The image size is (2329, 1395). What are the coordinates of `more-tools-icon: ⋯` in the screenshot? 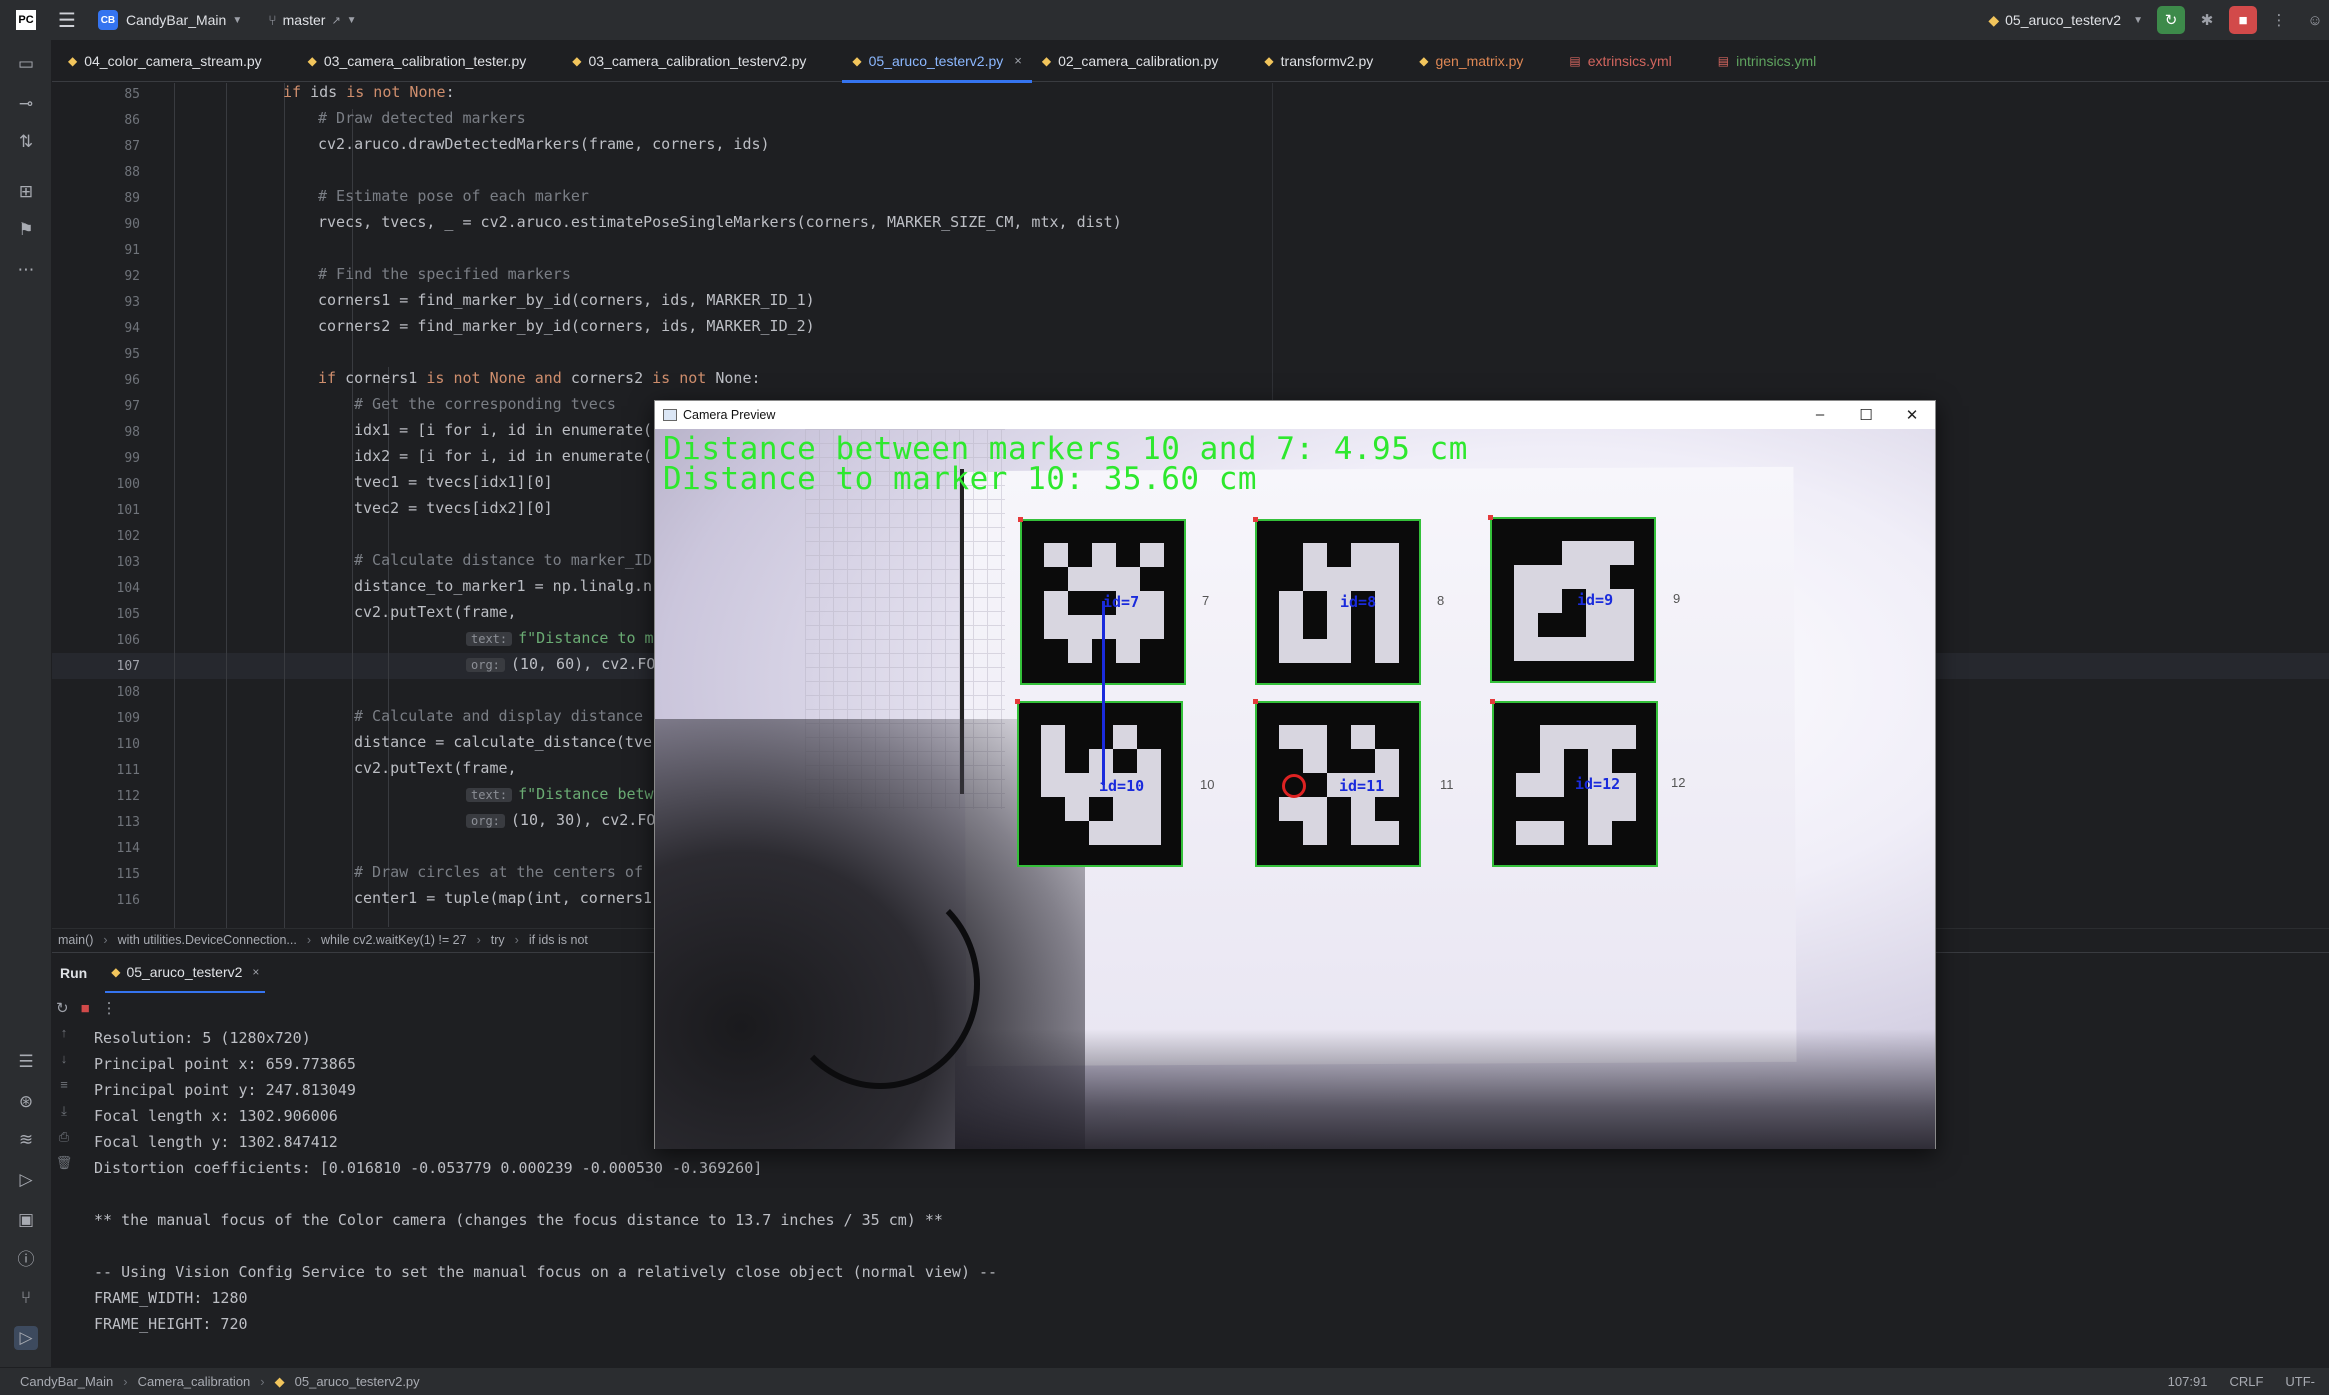 It's located at (26, 270).